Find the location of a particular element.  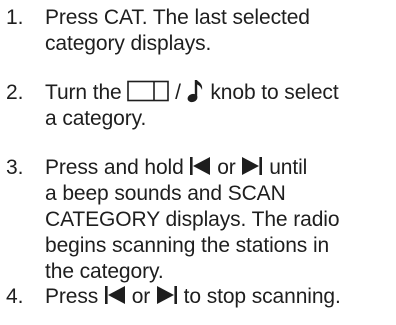

step-text-line: Press or to stop scanning. is located at coordinates (193, 297).